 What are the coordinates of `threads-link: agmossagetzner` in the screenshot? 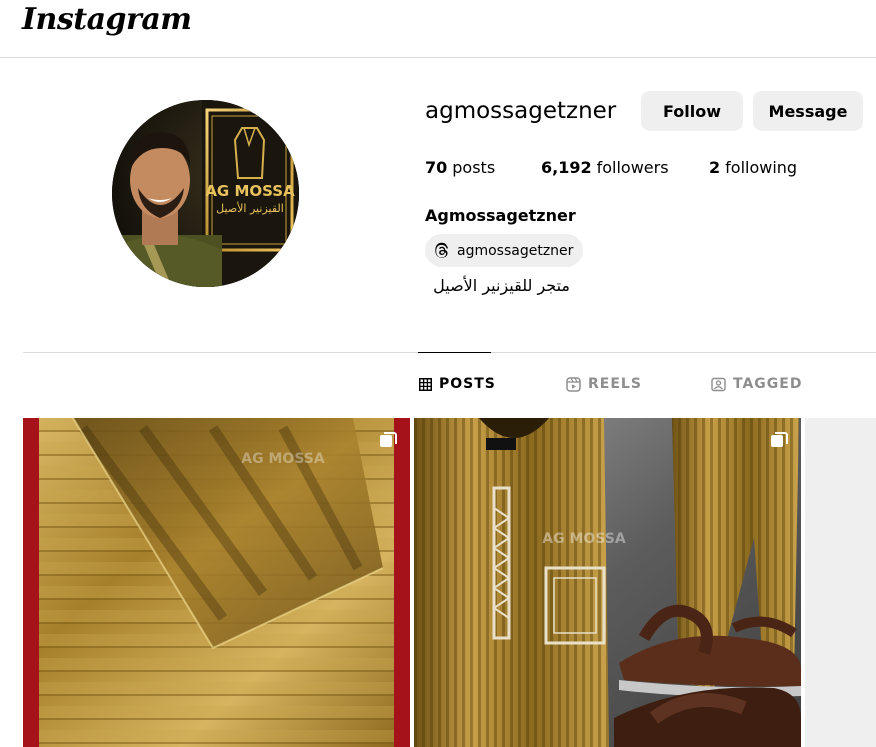 It's located at (504, 250).